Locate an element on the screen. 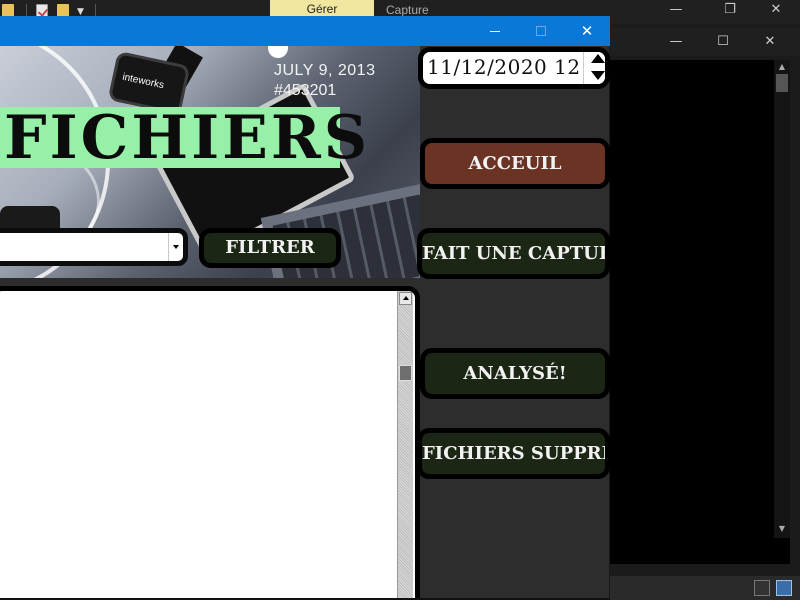 This screenshot has height=600, width=800. details-view-icon is located at coordinates (762, 588).